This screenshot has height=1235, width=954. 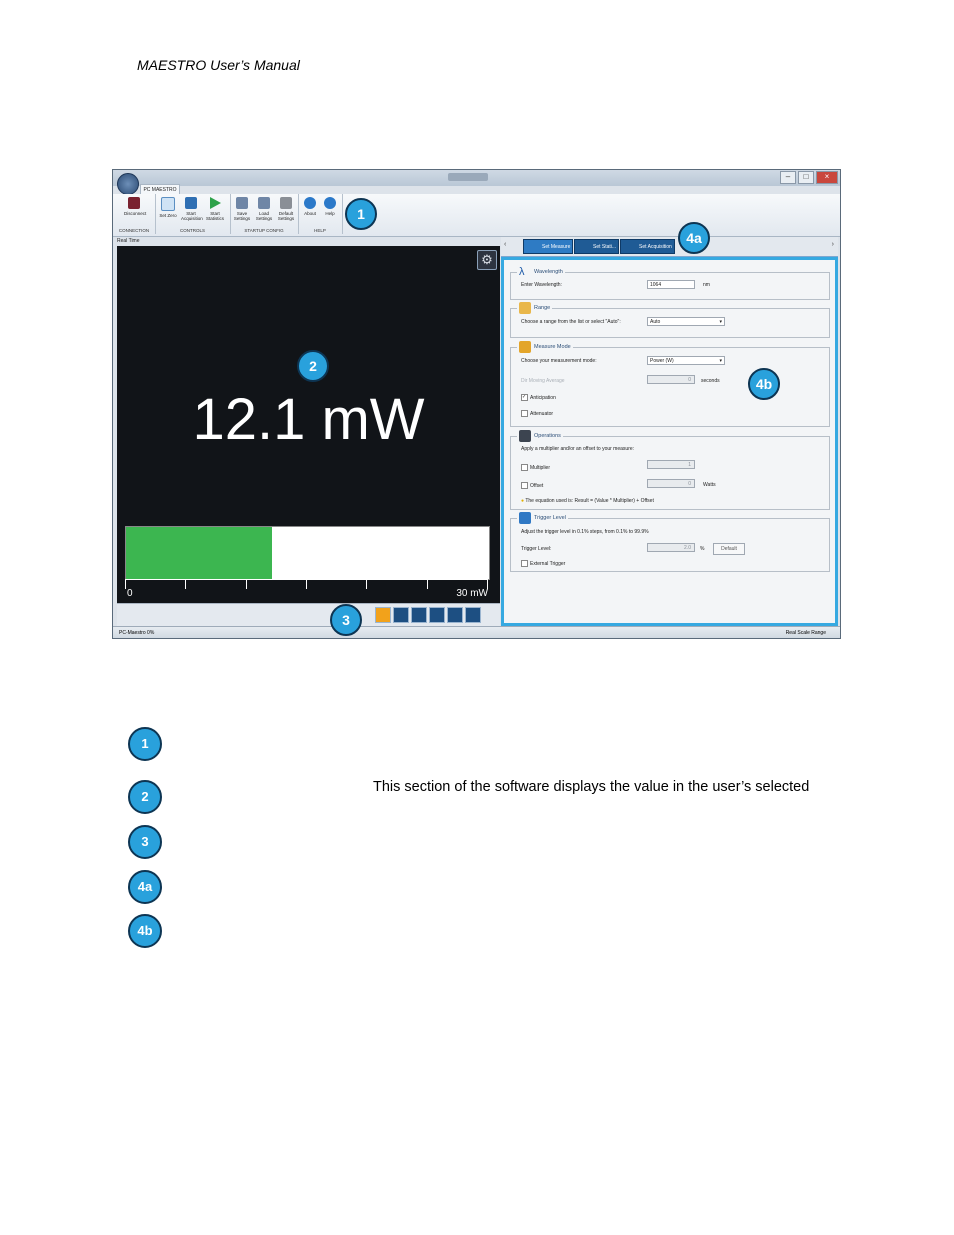 What do you see at coordinates (310, 203) in the screenshot?
I see `info-icon` at bounding box center [310, 203].